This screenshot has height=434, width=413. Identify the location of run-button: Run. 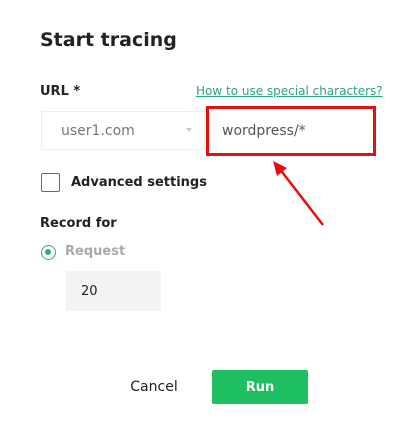
(260, 387).